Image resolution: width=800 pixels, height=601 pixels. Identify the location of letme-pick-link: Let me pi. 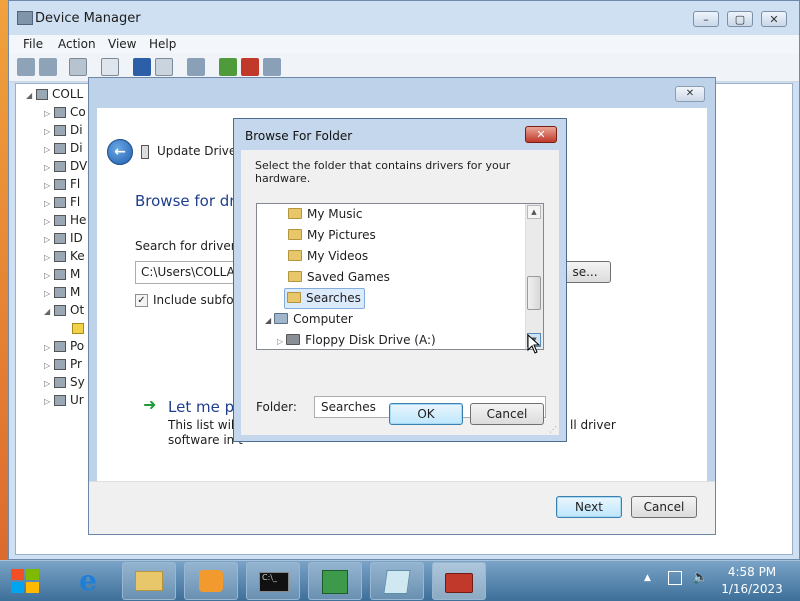
(203, 407).